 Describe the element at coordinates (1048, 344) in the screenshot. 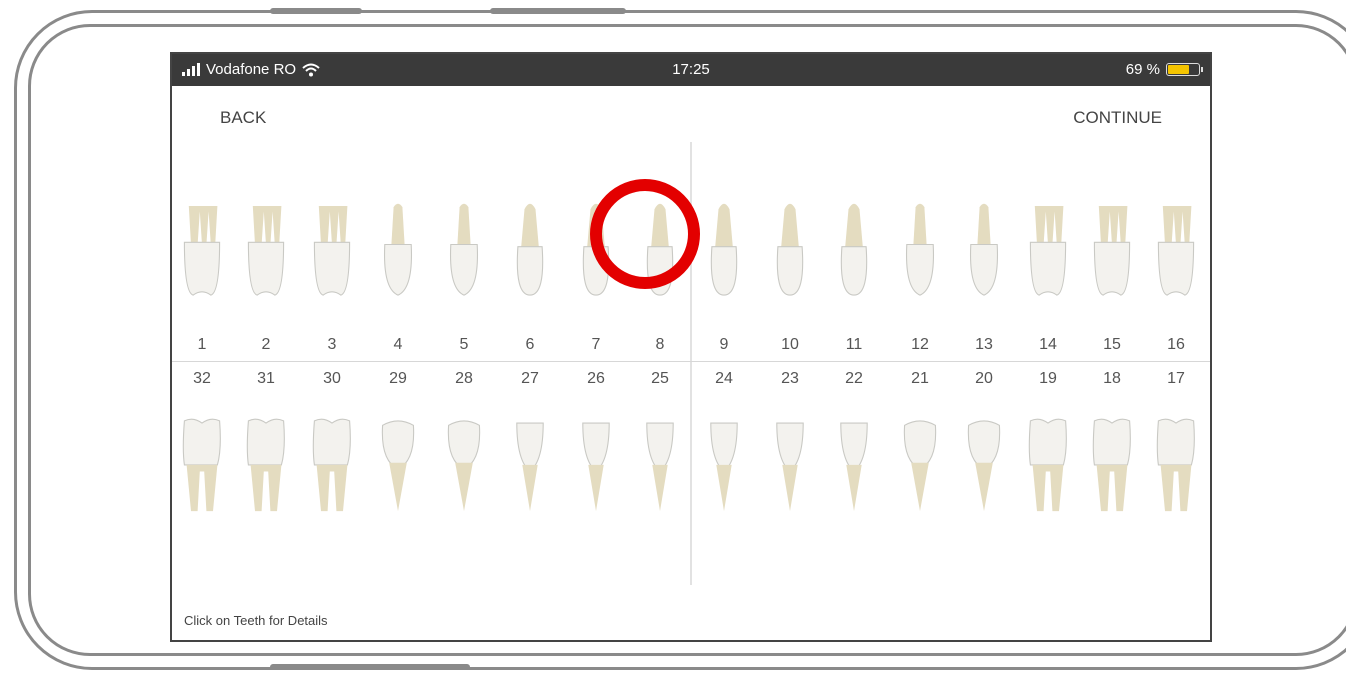

I see `upper-tooth-number: 14` at that location.